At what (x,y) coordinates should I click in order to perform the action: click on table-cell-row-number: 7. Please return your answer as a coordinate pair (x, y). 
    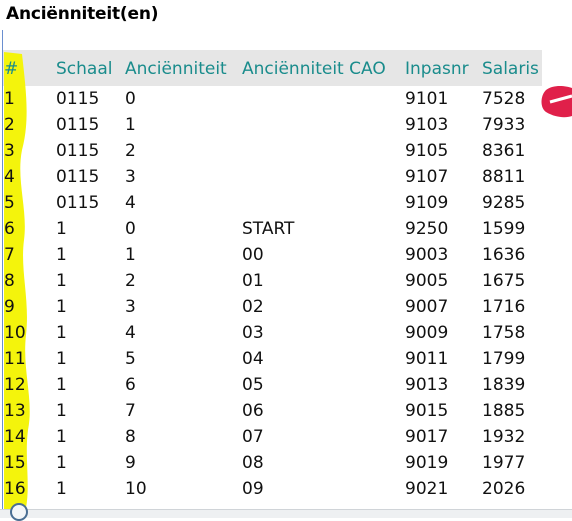
    Looking at the image, I should click on (9, 255).